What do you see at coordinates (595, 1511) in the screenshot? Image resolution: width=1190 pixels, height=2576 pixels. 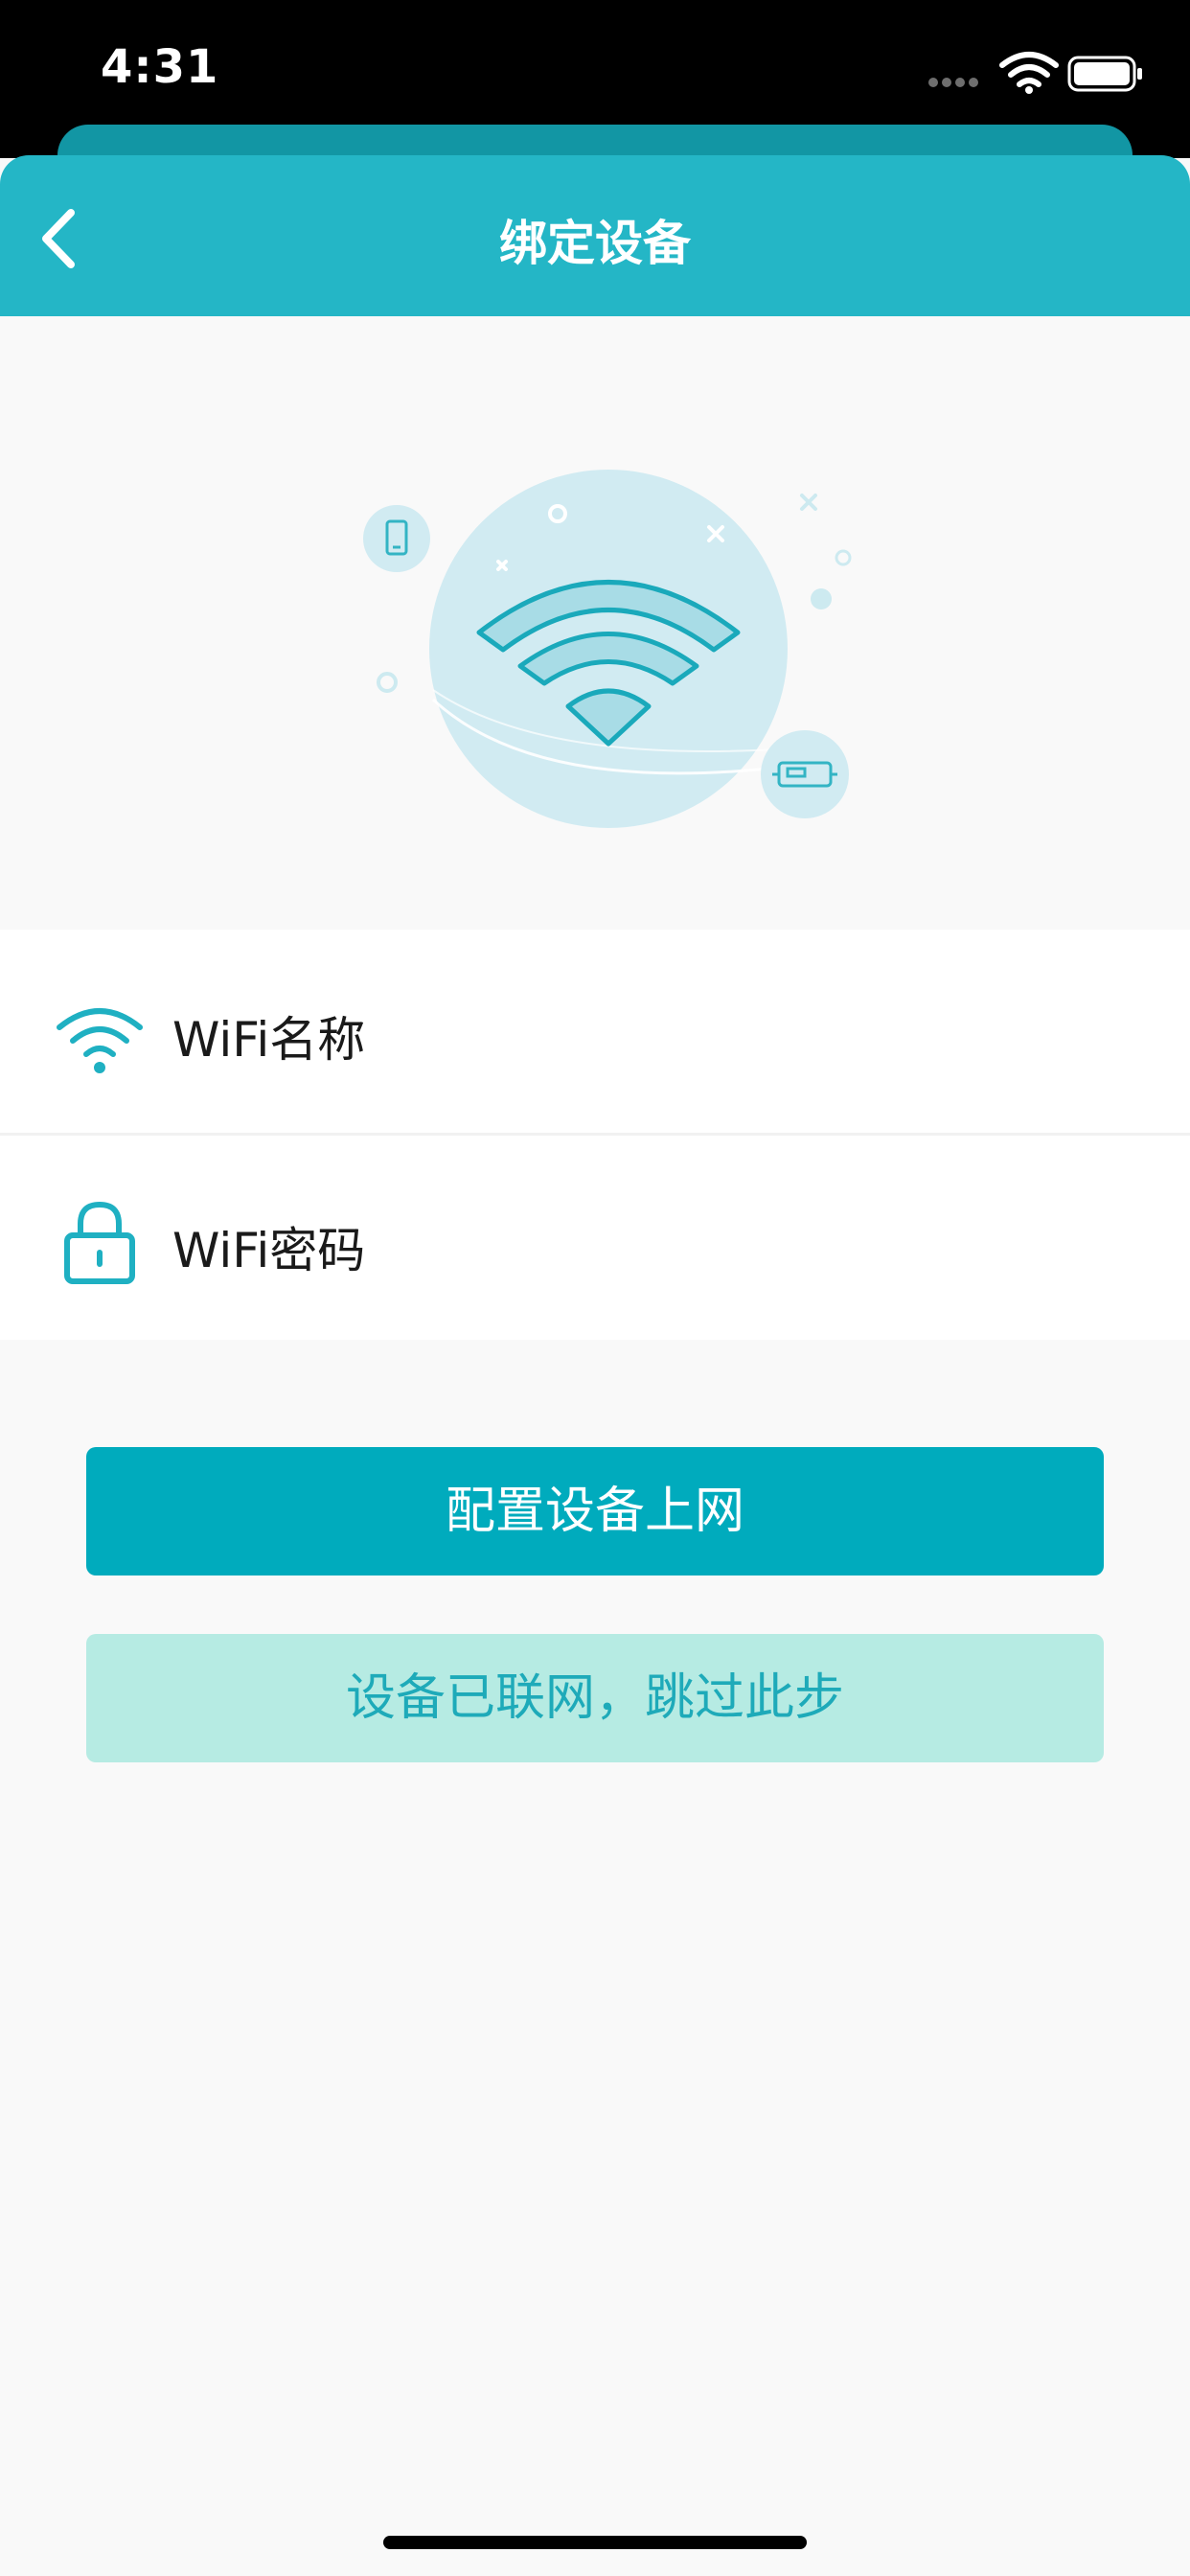 I see `configure-network-button: 配置设备上网` at bounding box center [595, 1511].